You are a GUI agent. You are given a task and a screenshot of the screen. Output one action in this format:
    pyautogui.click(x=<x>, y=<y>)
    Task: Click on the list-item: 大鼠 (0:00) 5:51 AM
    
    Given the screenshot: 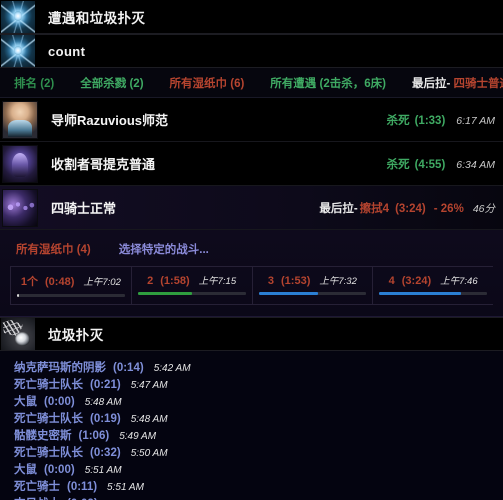 What is the action you would take?
    pyautogui.click(x=258, y=470)
    